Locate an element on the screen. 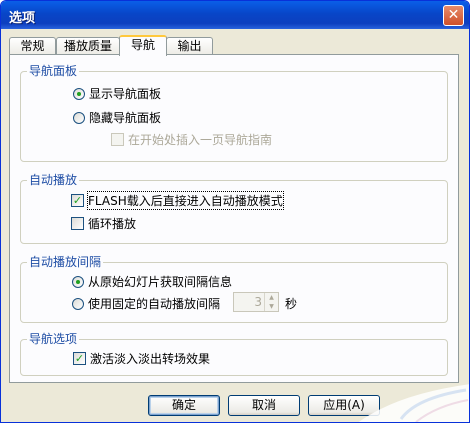 The height and width of the screenshot is (423, 470). tab-playback-quality: 播放质量 is located at coordinates (88, 46).